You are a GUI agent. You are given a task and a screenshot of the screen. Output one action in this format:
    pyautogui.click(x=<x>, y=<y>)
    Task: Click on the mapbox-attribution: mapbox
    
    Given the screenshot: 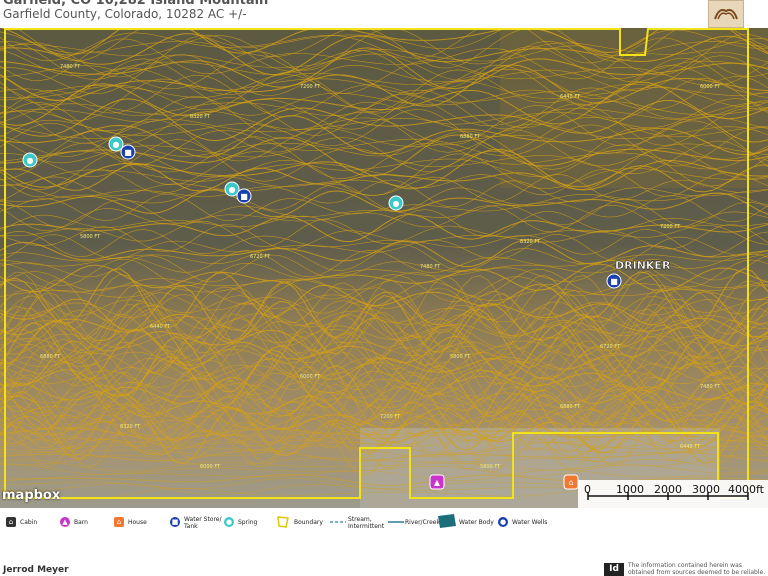 What is the action you would take?
    pyautogui.click(x=31, y=495)
    